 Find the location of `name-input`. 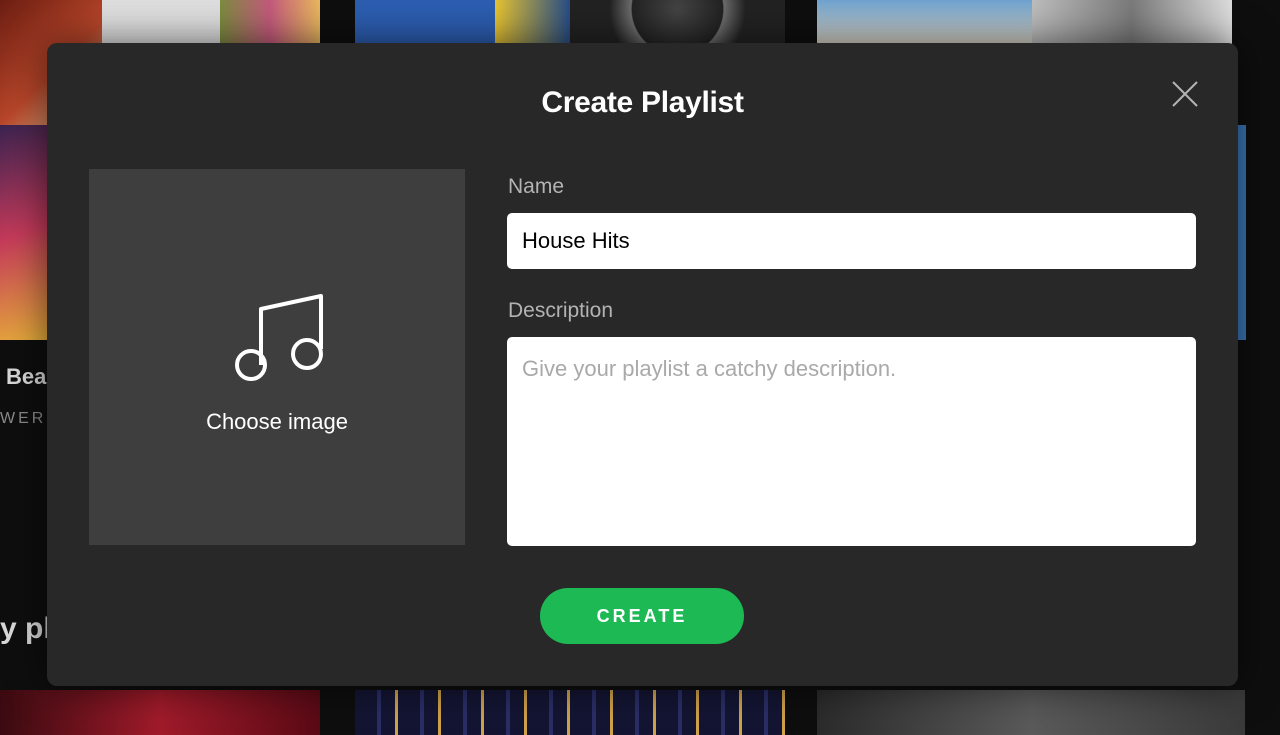

name-input is located at coordinates (851, 241).